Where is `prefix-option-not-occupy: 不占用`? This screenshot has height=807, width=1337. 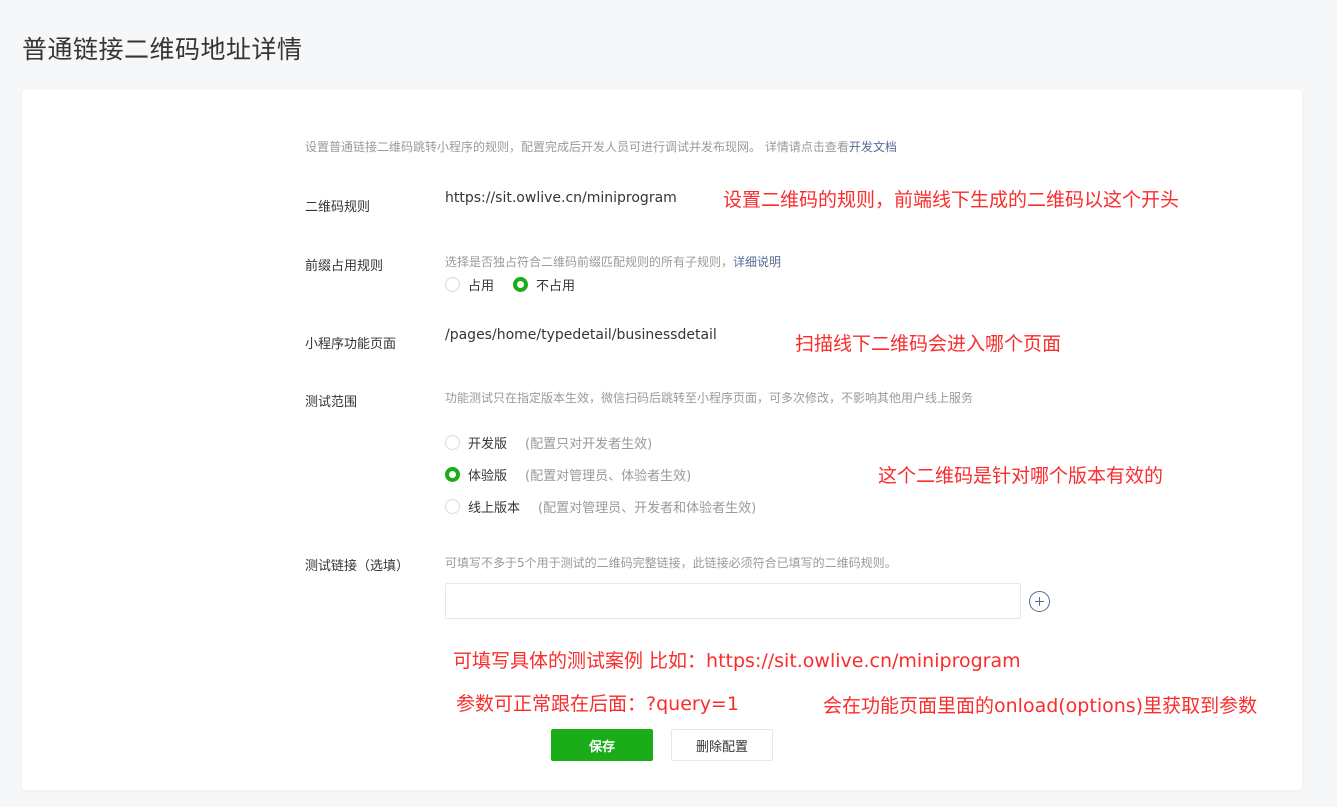 prefix-option-not-occupy: 不占用 is located at coordinates (544, 284).